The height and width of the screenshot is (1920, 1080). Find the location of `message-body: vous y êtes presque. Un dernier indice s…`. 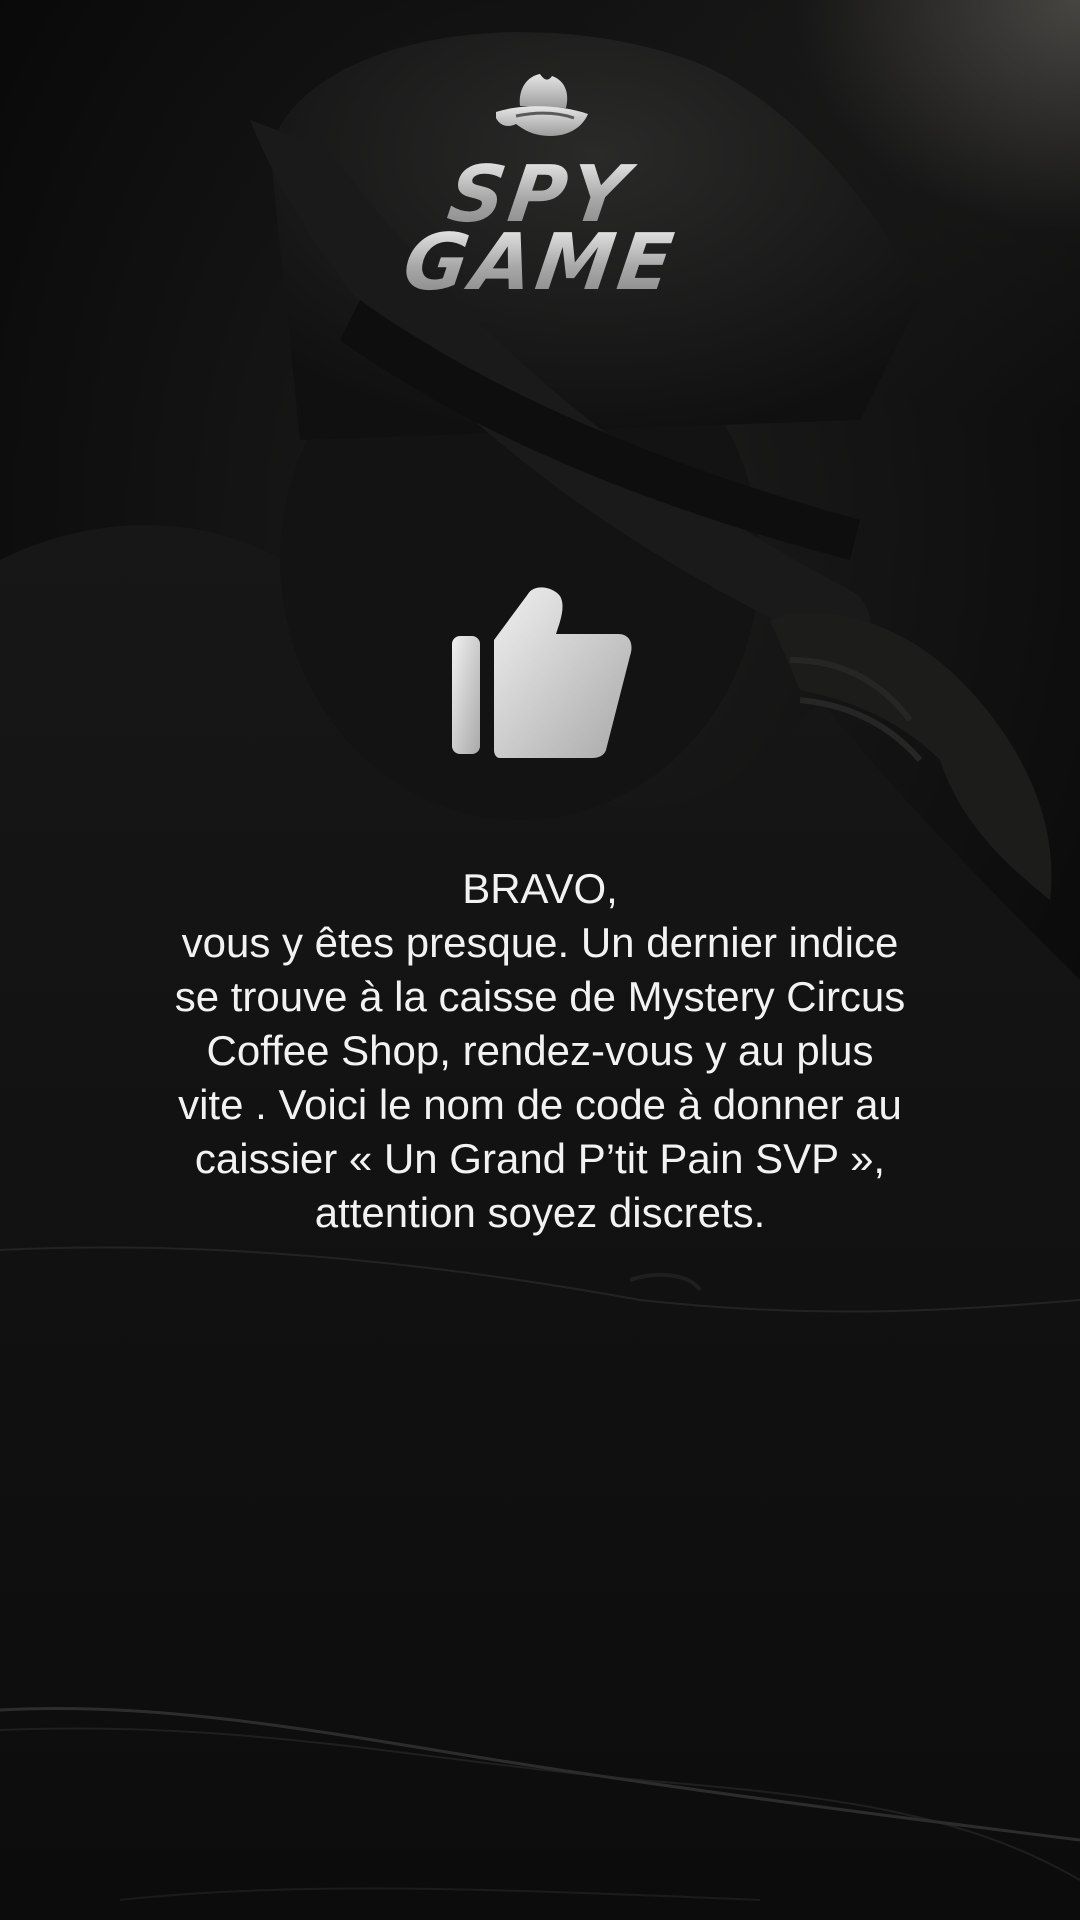

message-body: vous y êtes presque. Un dernier indice s… is located at coordinates (540, 1077).